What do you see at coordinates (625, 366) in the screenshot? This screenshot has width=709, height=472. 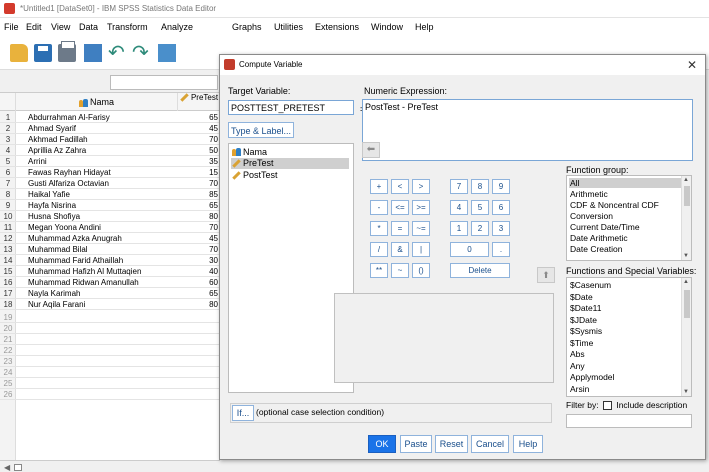 I see `function-item: Any` at bounding box center [625, 366].